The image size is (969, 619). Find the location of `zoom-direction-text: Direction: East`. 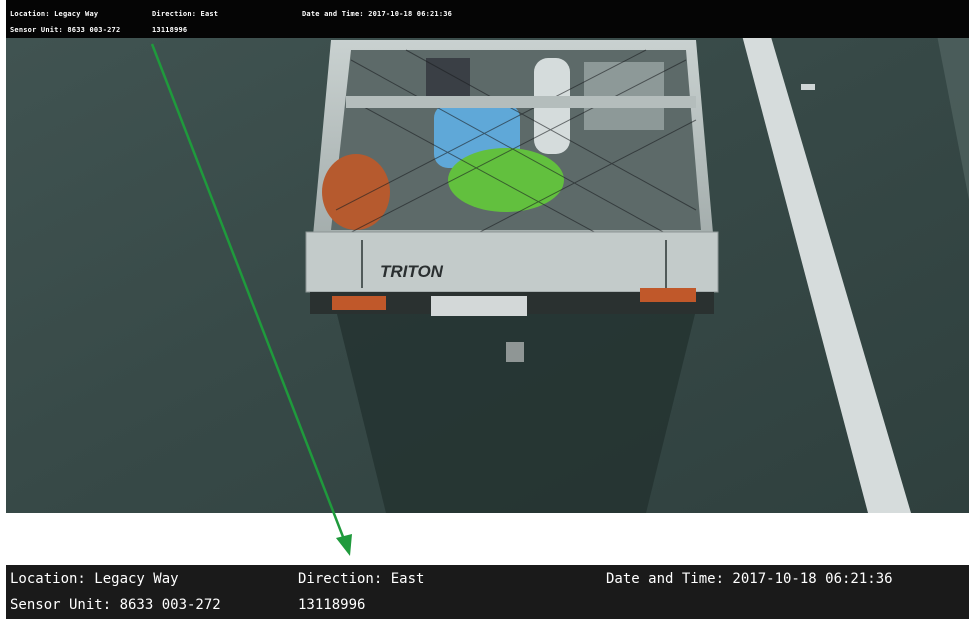

zoom-direction-text: Direction: East is located at coordinates (361, 579).